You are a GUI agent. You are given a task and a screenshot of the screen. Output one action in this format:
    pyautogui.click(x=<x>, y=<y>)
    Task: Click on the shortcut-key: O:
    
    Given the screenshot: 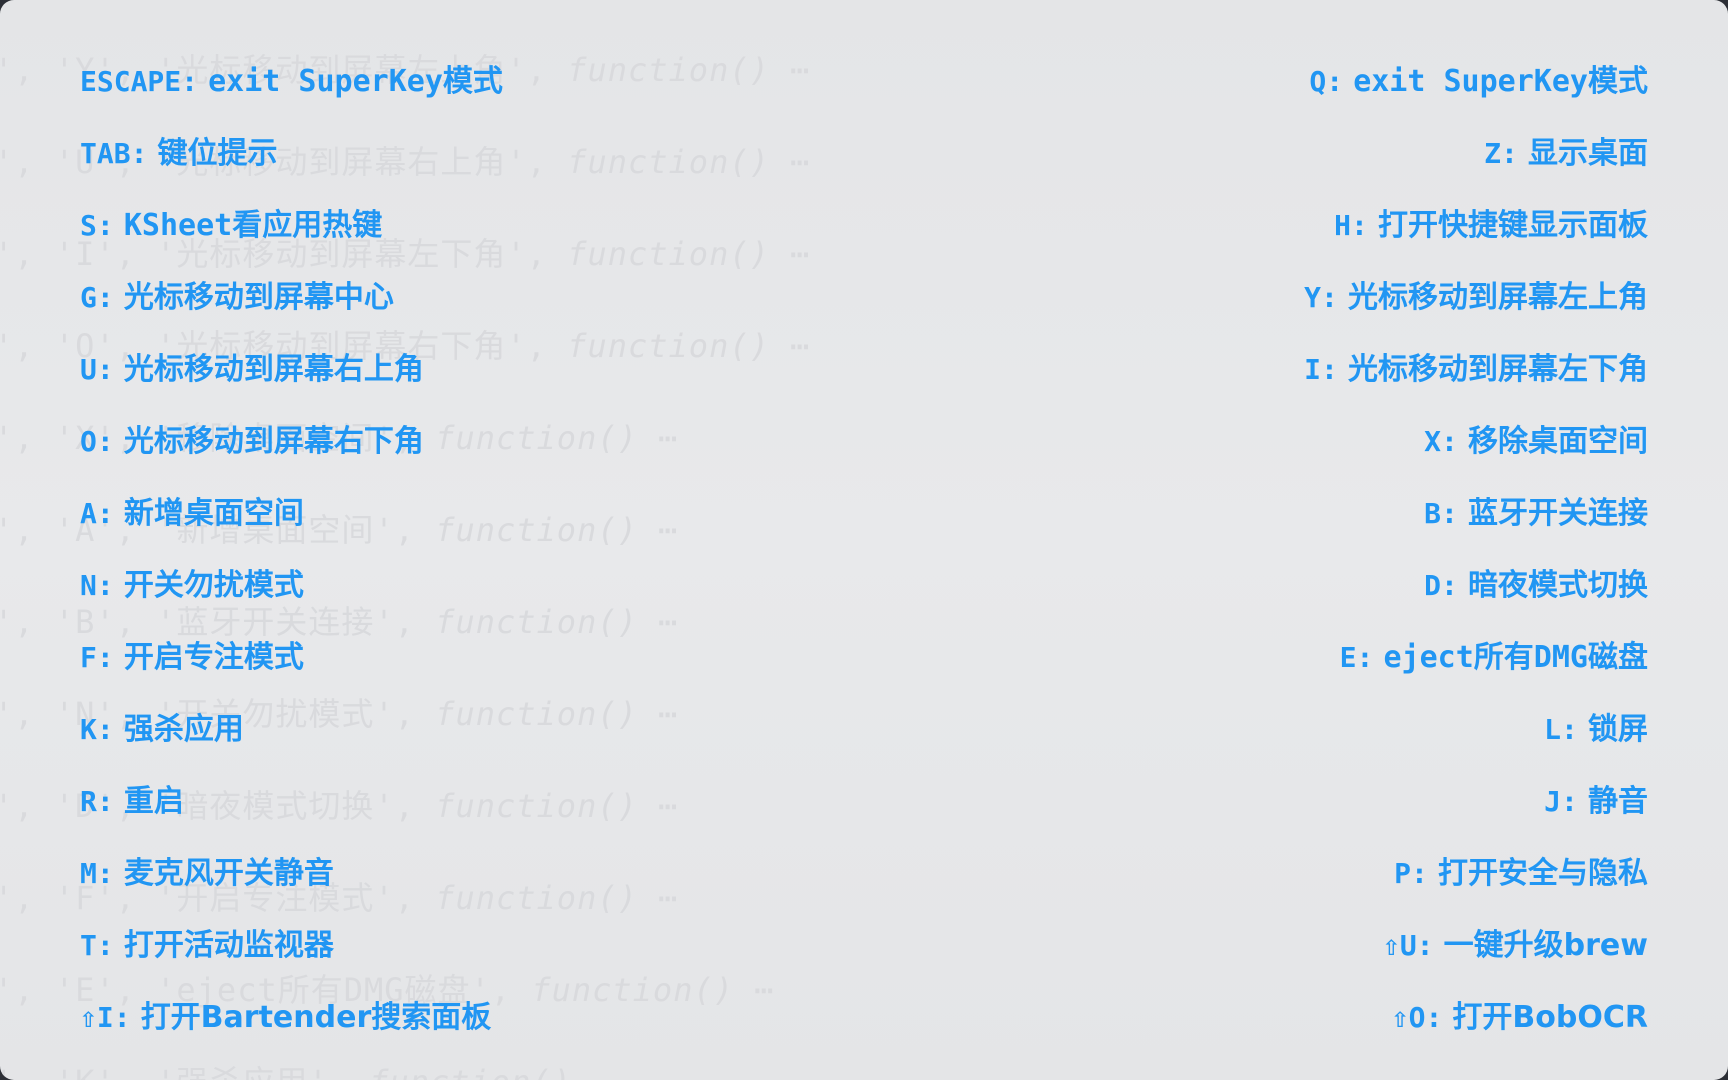 What is the action you would take?
    pyautogui.click(x=97, y=441)
    